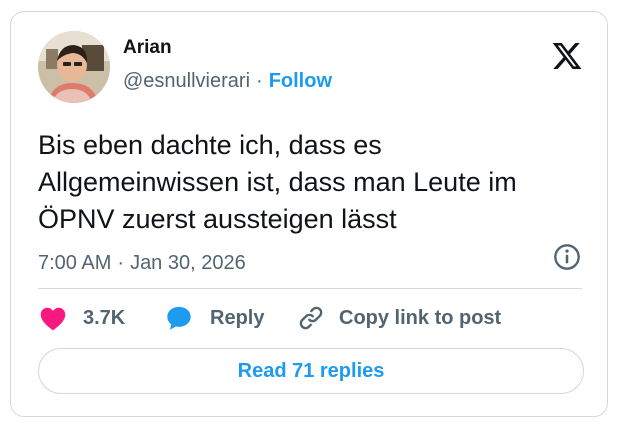 Image resolution: width=620 pixels, height=430 pixels. Describe the element at coordinates (147, 48) in the screenshot. I see `author-name: Arian` at that location.